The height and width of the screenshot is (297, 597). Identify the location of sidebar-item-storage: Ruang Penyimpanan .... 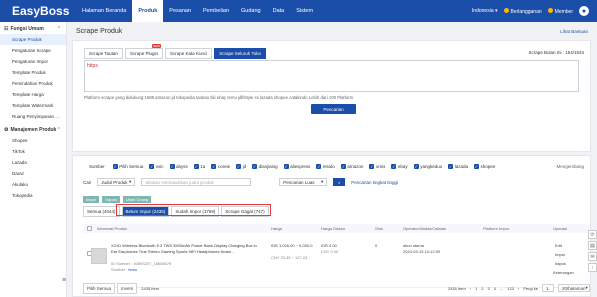
(33, 116).